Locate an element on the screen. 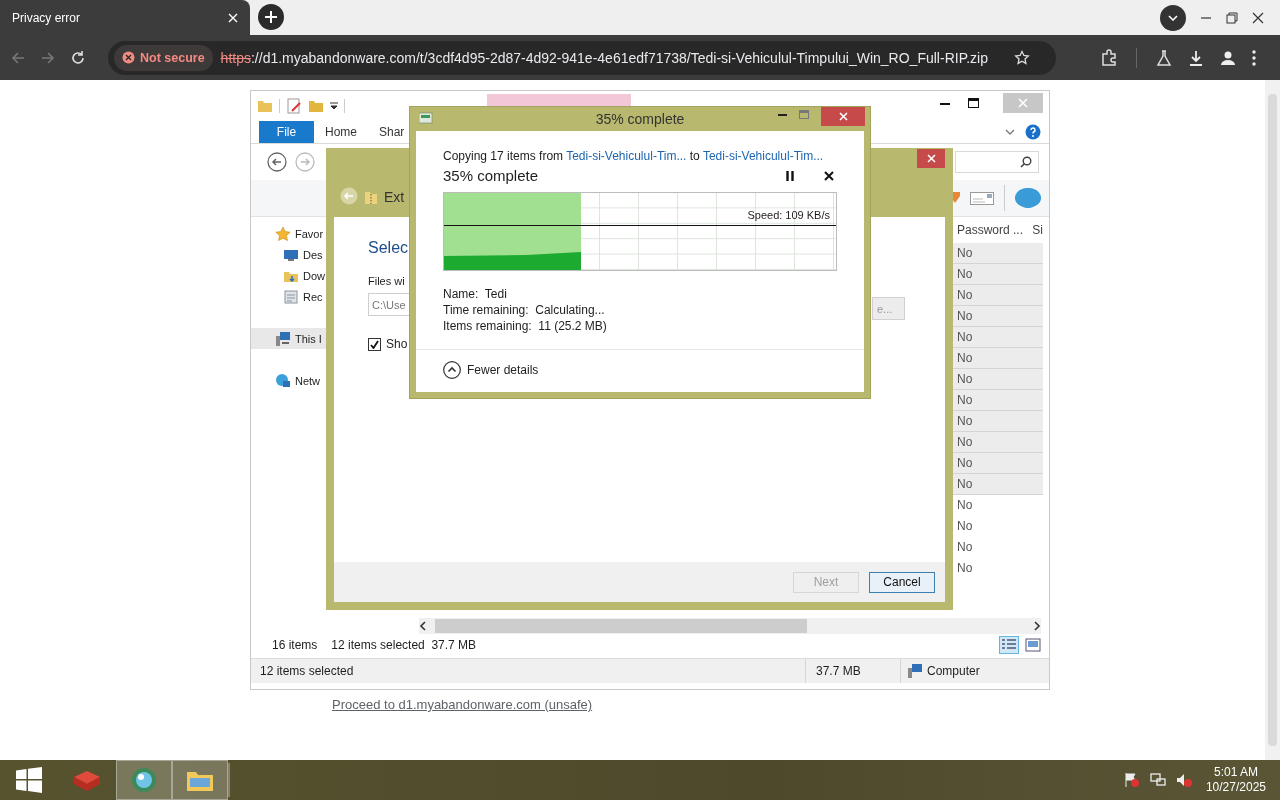  minimize-icon is located at coordinates (782, 115).